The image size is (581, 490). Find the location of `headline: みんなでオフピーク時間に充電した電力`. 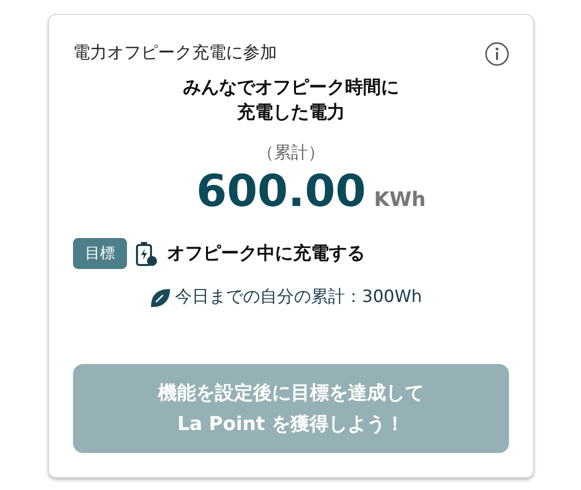

headline: みんなでオフピーク時間に充電した電力 is located at coordinates (291, 100).